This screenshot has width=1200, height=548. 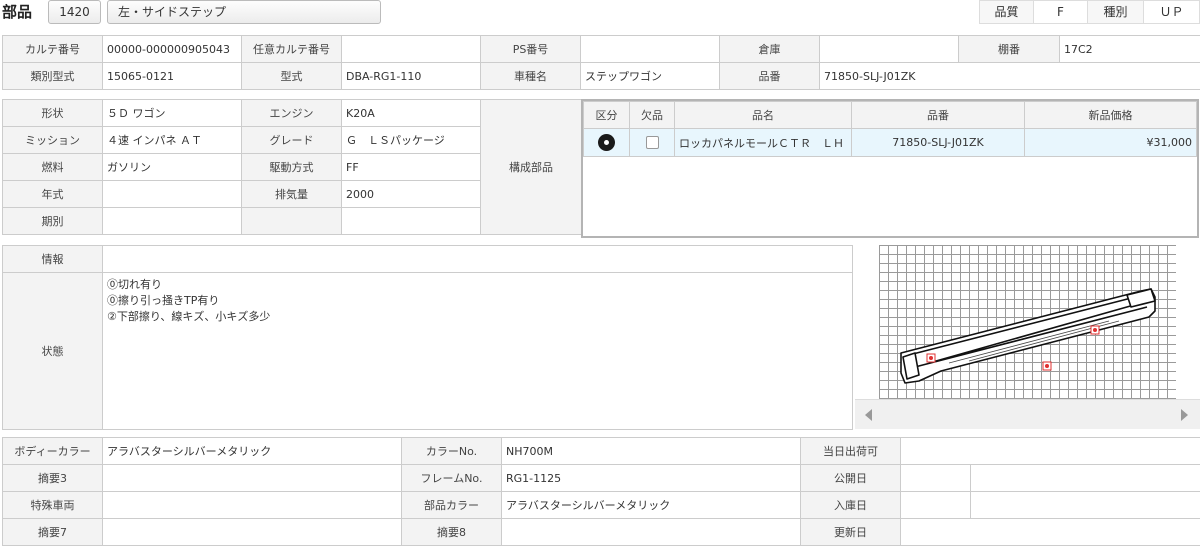 What do you see at coordinates (1050, 532) in the screenshot?
I see `update-date-value` at bounding box center [1050, 532].